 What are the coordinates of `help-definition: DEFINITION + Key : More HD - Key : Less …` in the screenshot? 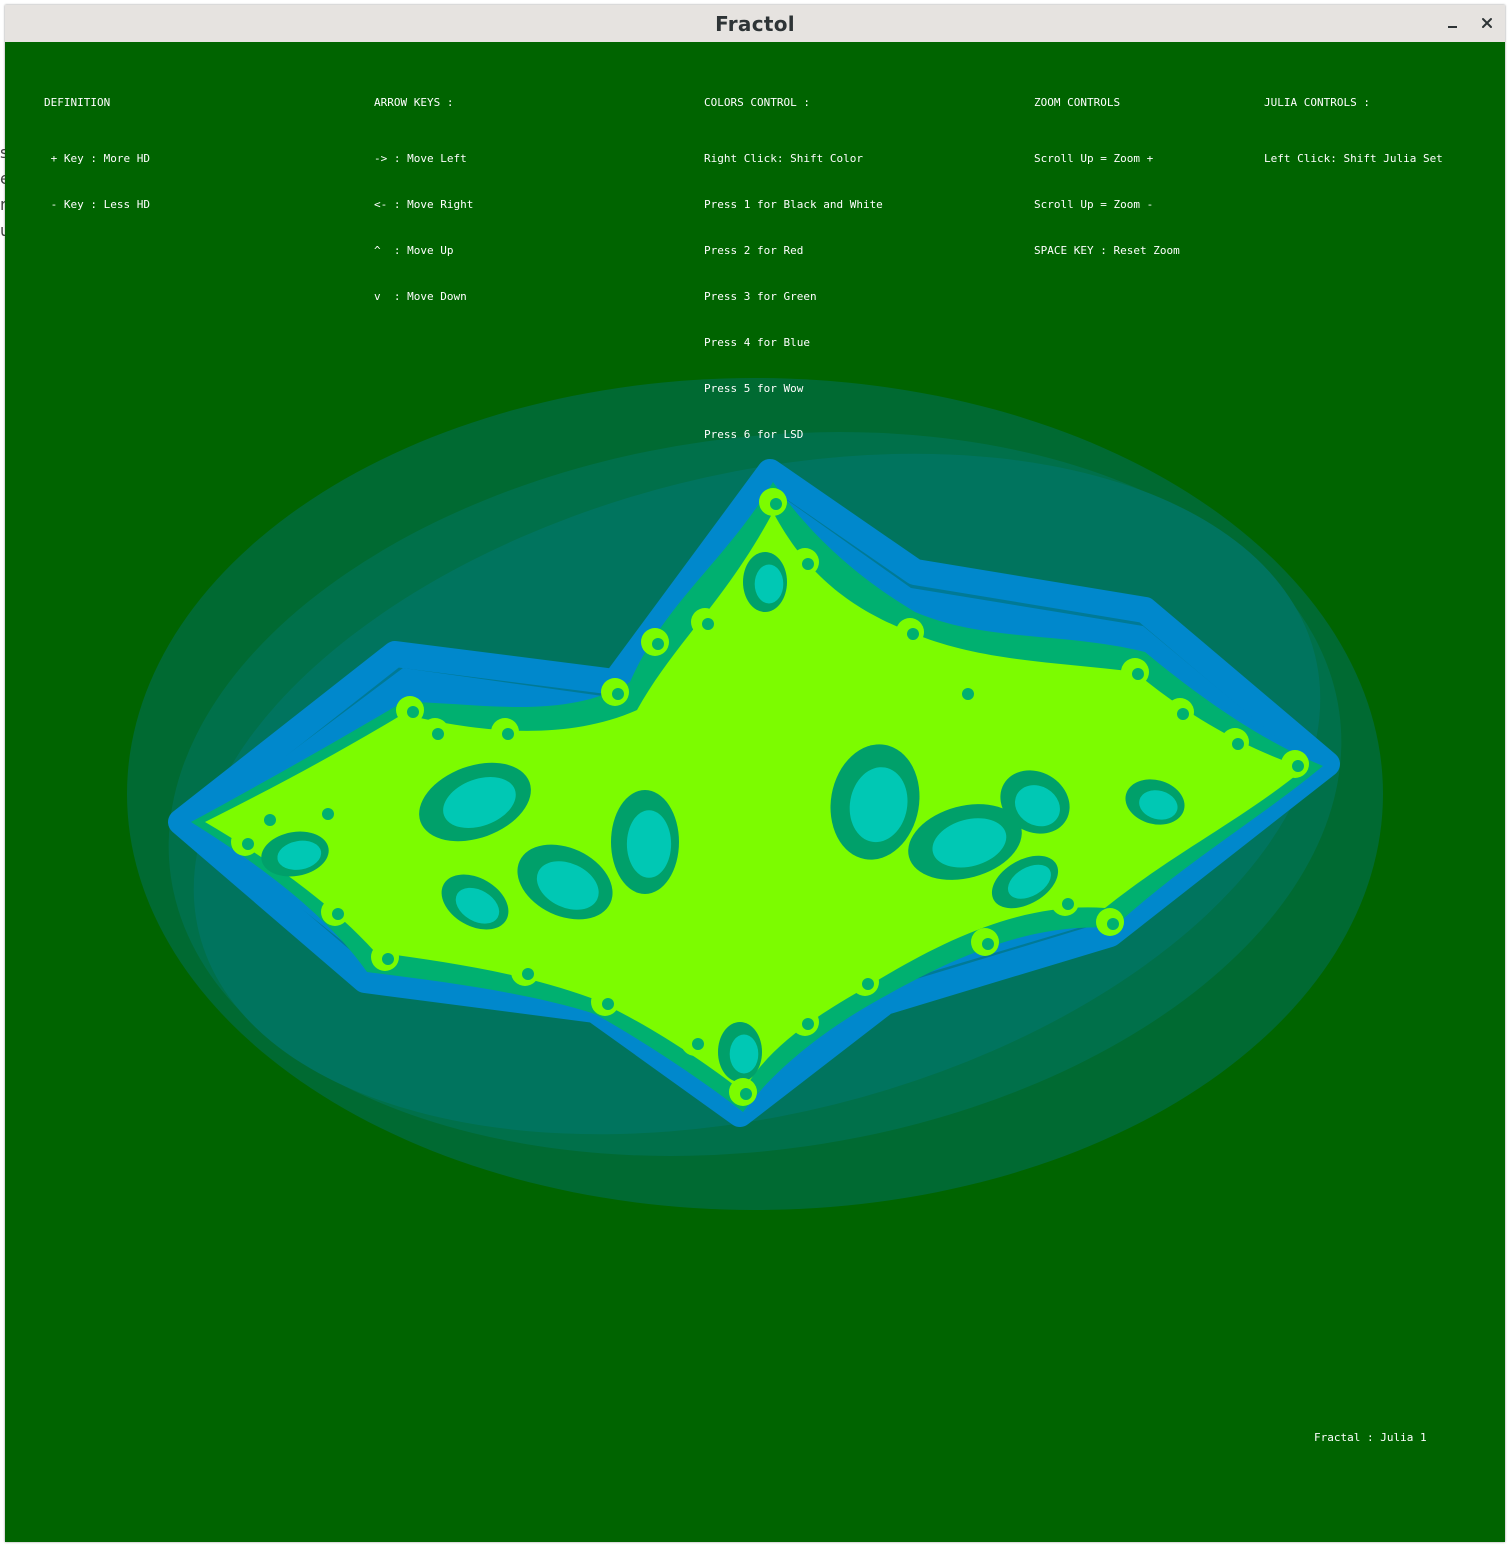 It's located at (97, 156).